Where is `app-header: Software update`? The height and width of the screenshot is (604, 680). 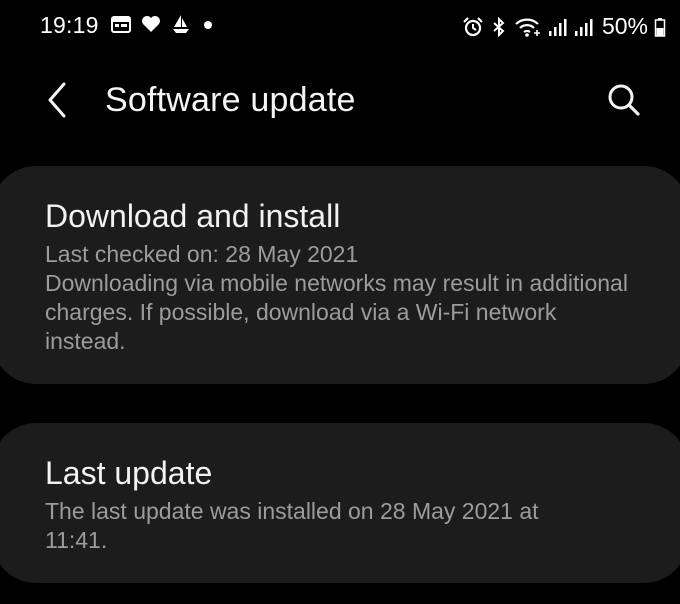
app-header: Software update is located at coordinates (340, 100).